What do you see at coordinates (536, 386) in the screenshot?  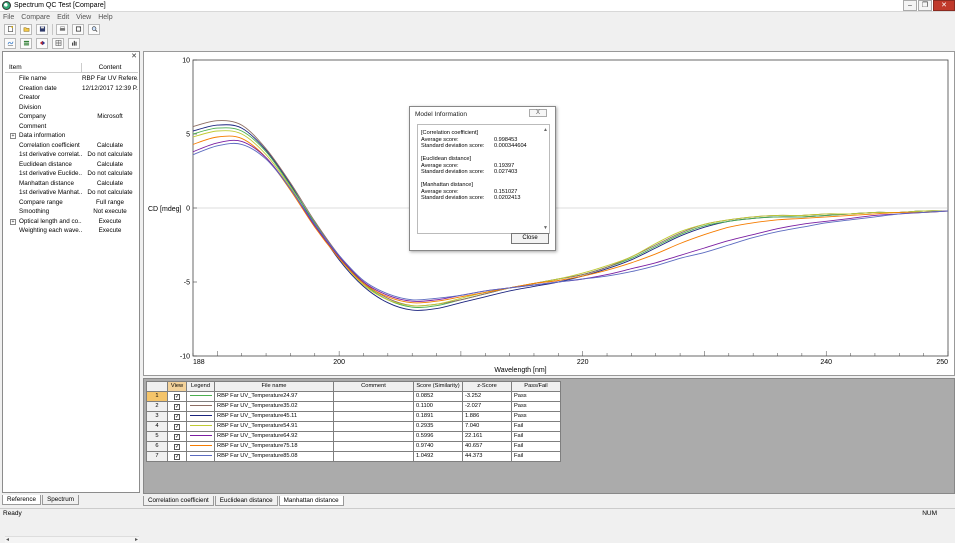 I see `pass-fail-column-header: Pass/Fail` at bounding box center [536, 386].